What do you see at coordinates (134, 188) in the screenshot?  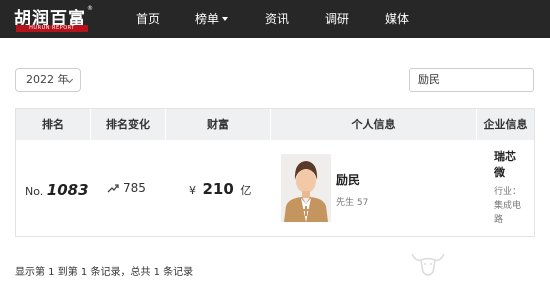 I see `rank-change-value: 785` at bounding box center [134, 188].